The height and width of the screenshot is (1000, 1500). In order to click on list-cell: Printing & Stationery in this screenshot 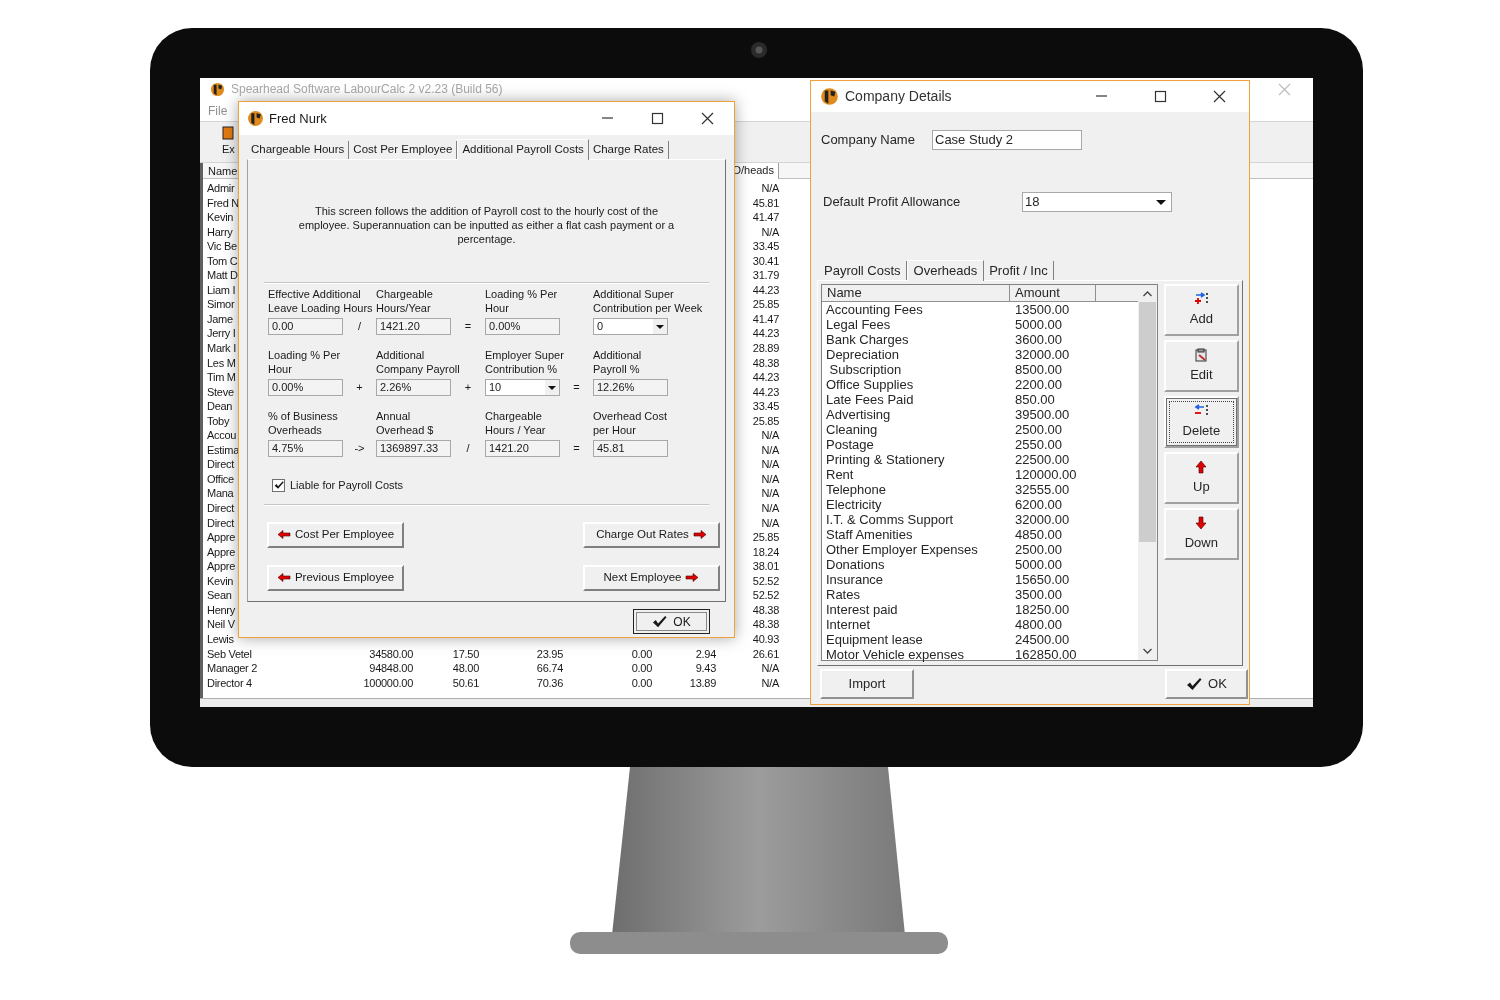, I will do `click(916, 459)`.